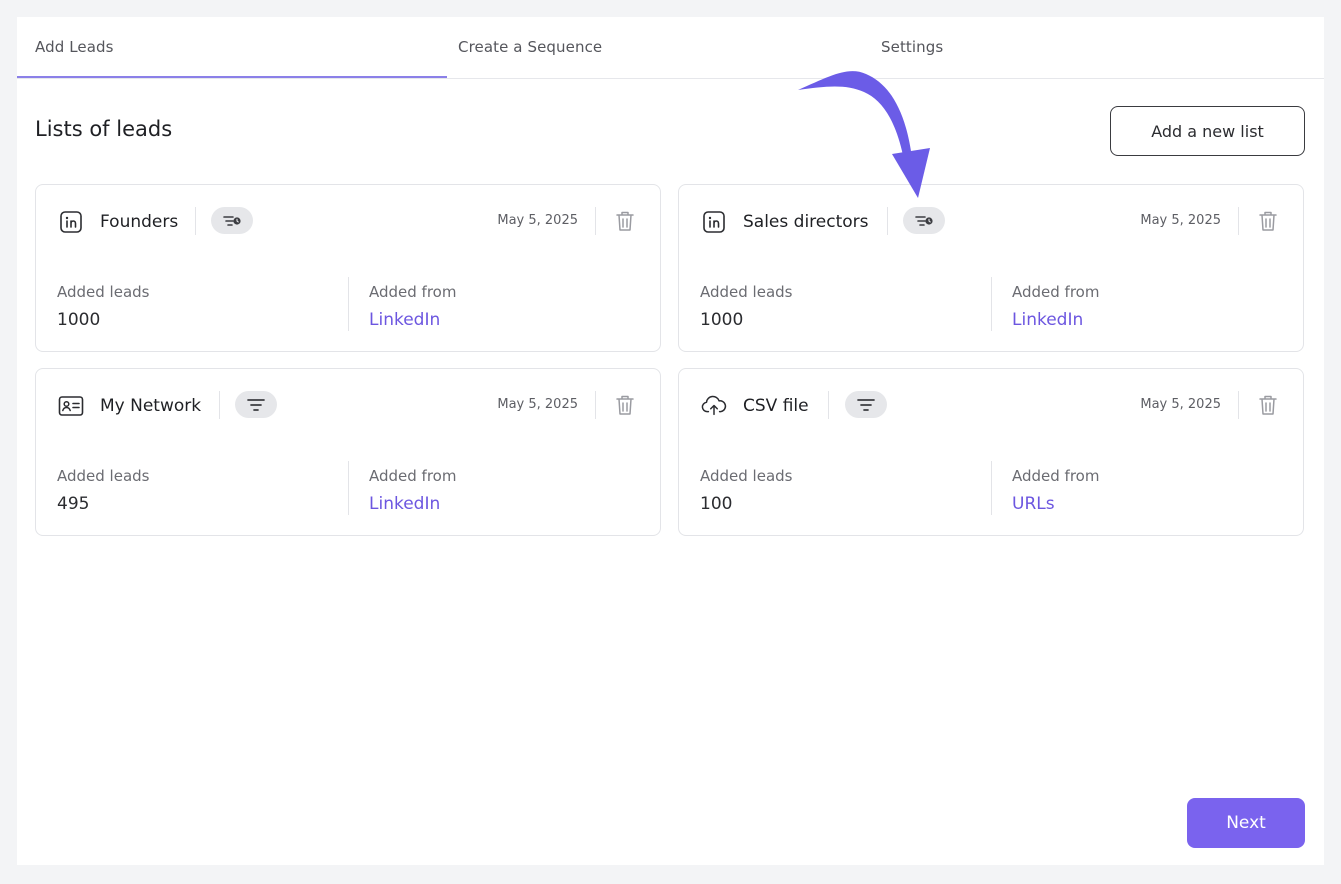 The image size is (1341, 884). I want to click on cloud-upload-icon, so click(714, 406).